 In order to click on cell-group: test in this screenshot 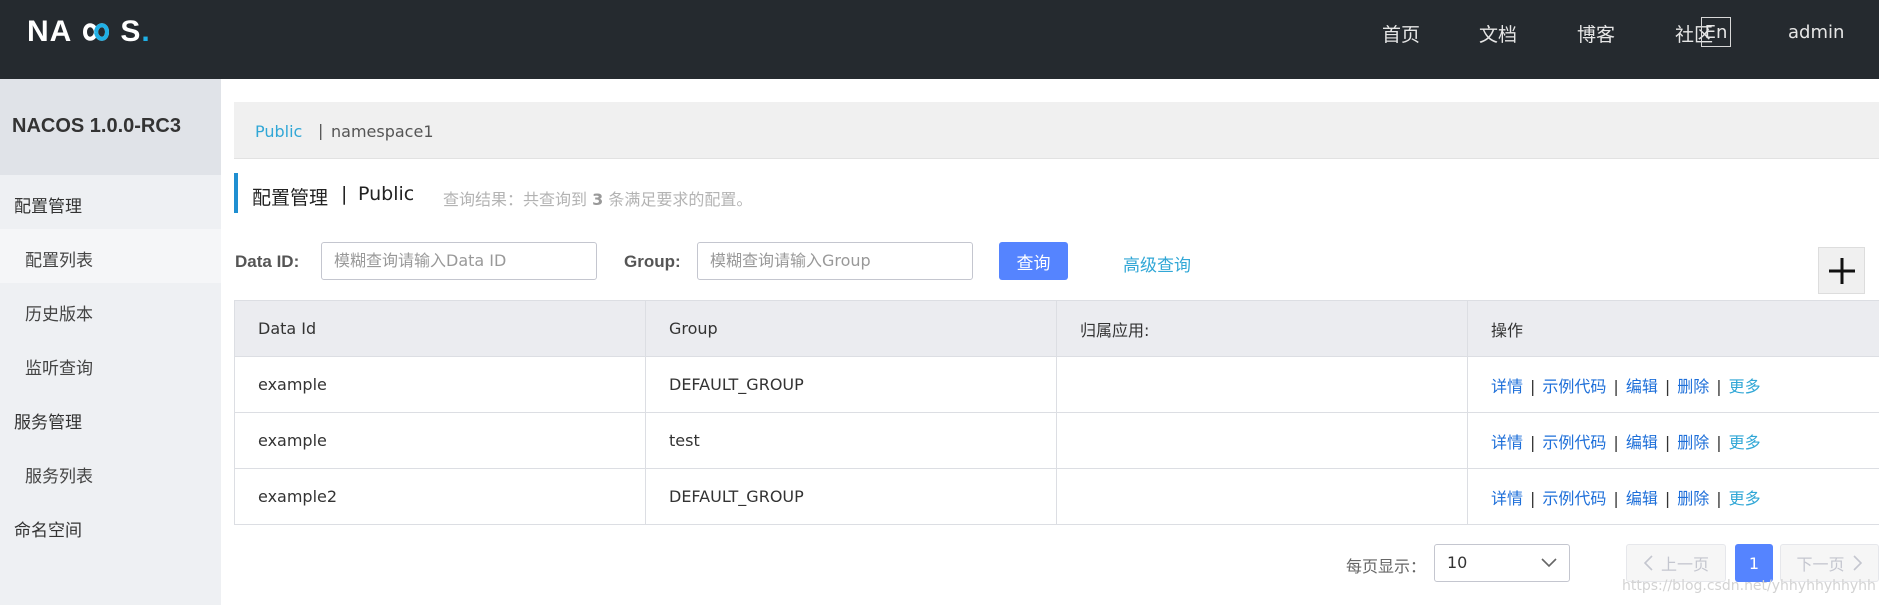, I will do `click(851, 440)`.